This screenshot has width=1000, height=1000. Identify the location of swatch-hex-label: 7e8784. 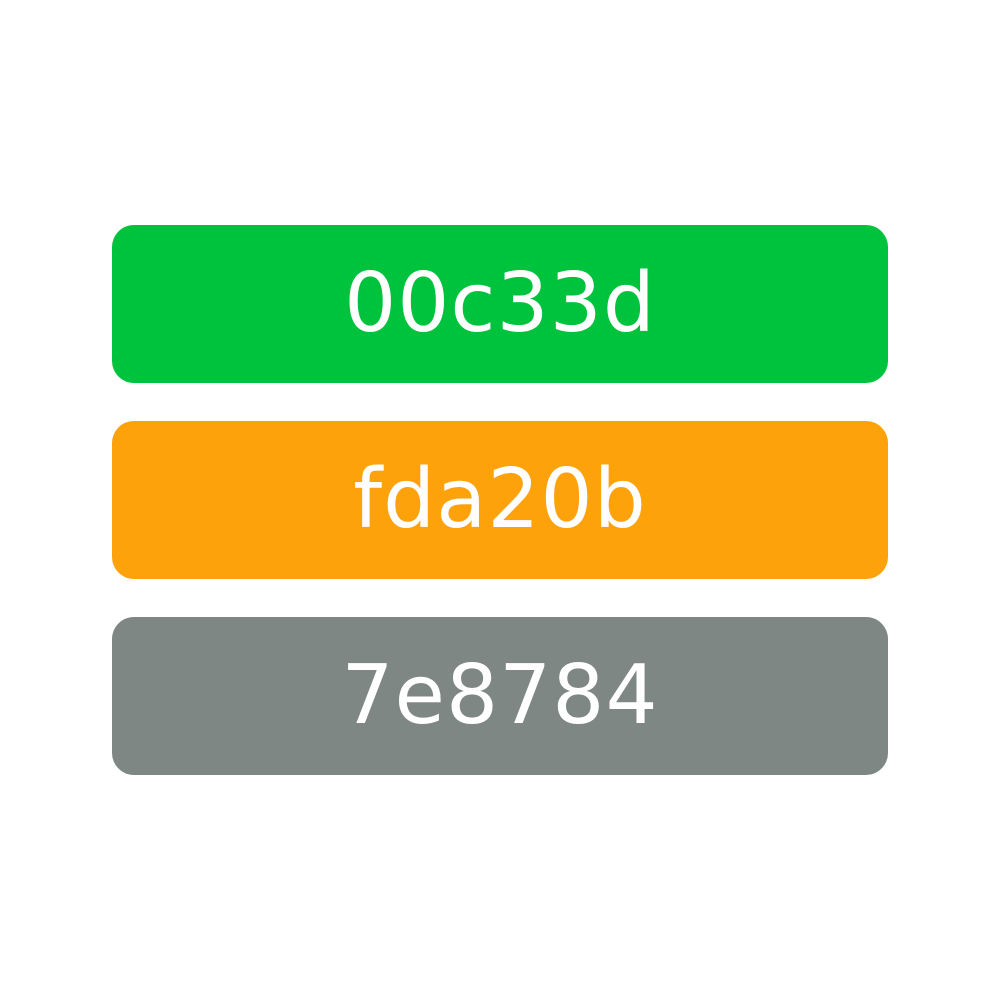
(500, 695).